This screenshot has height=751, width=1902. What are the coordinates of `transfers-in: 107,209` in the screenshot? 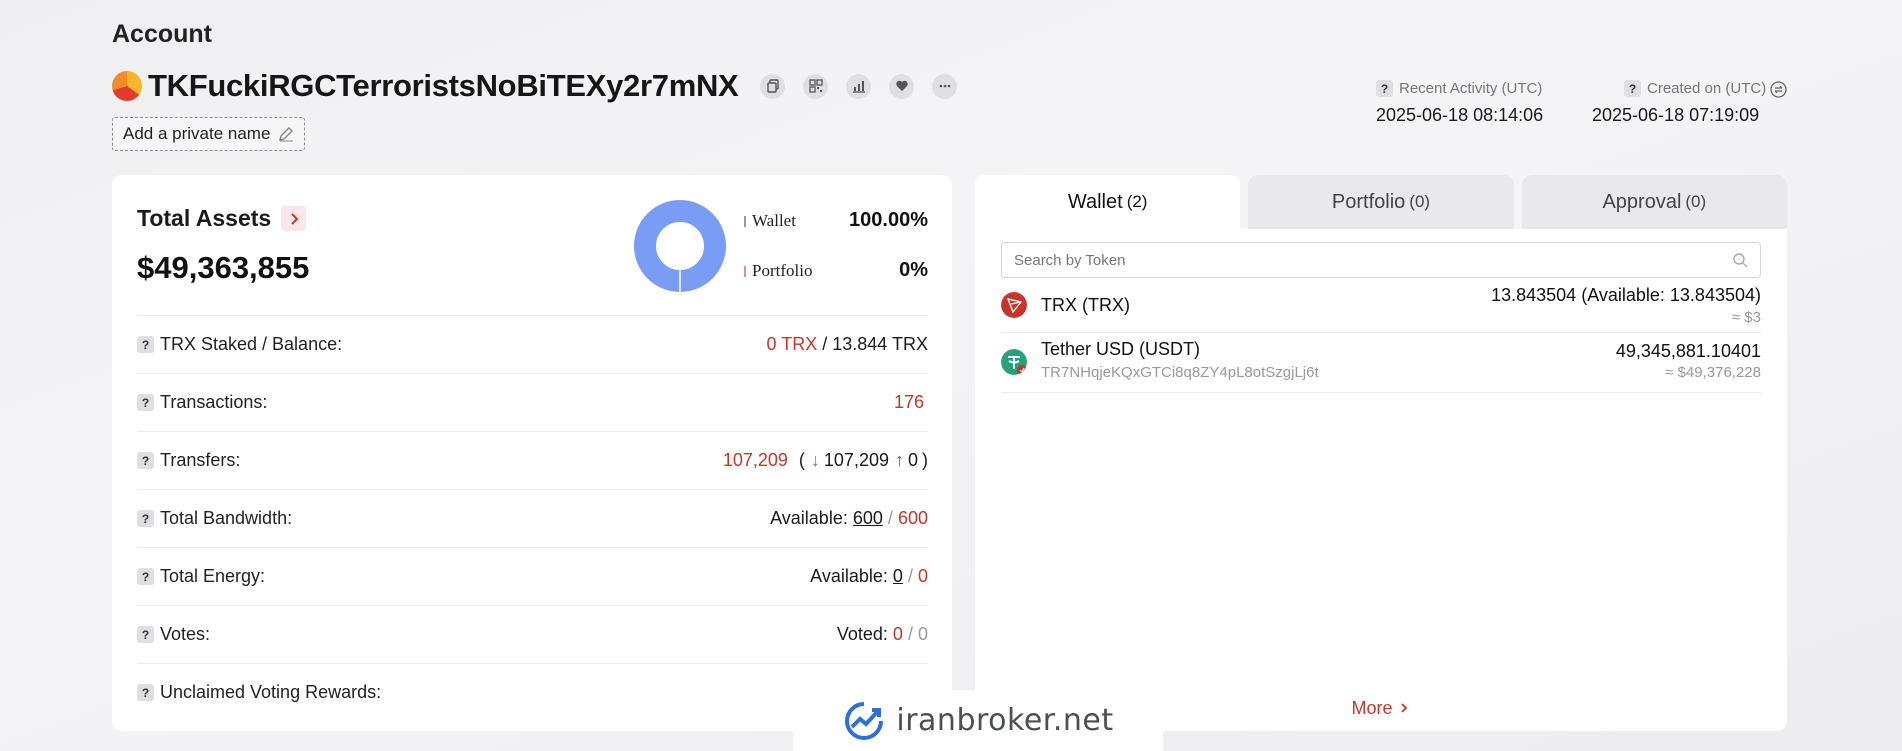 It's located at (856, 460).